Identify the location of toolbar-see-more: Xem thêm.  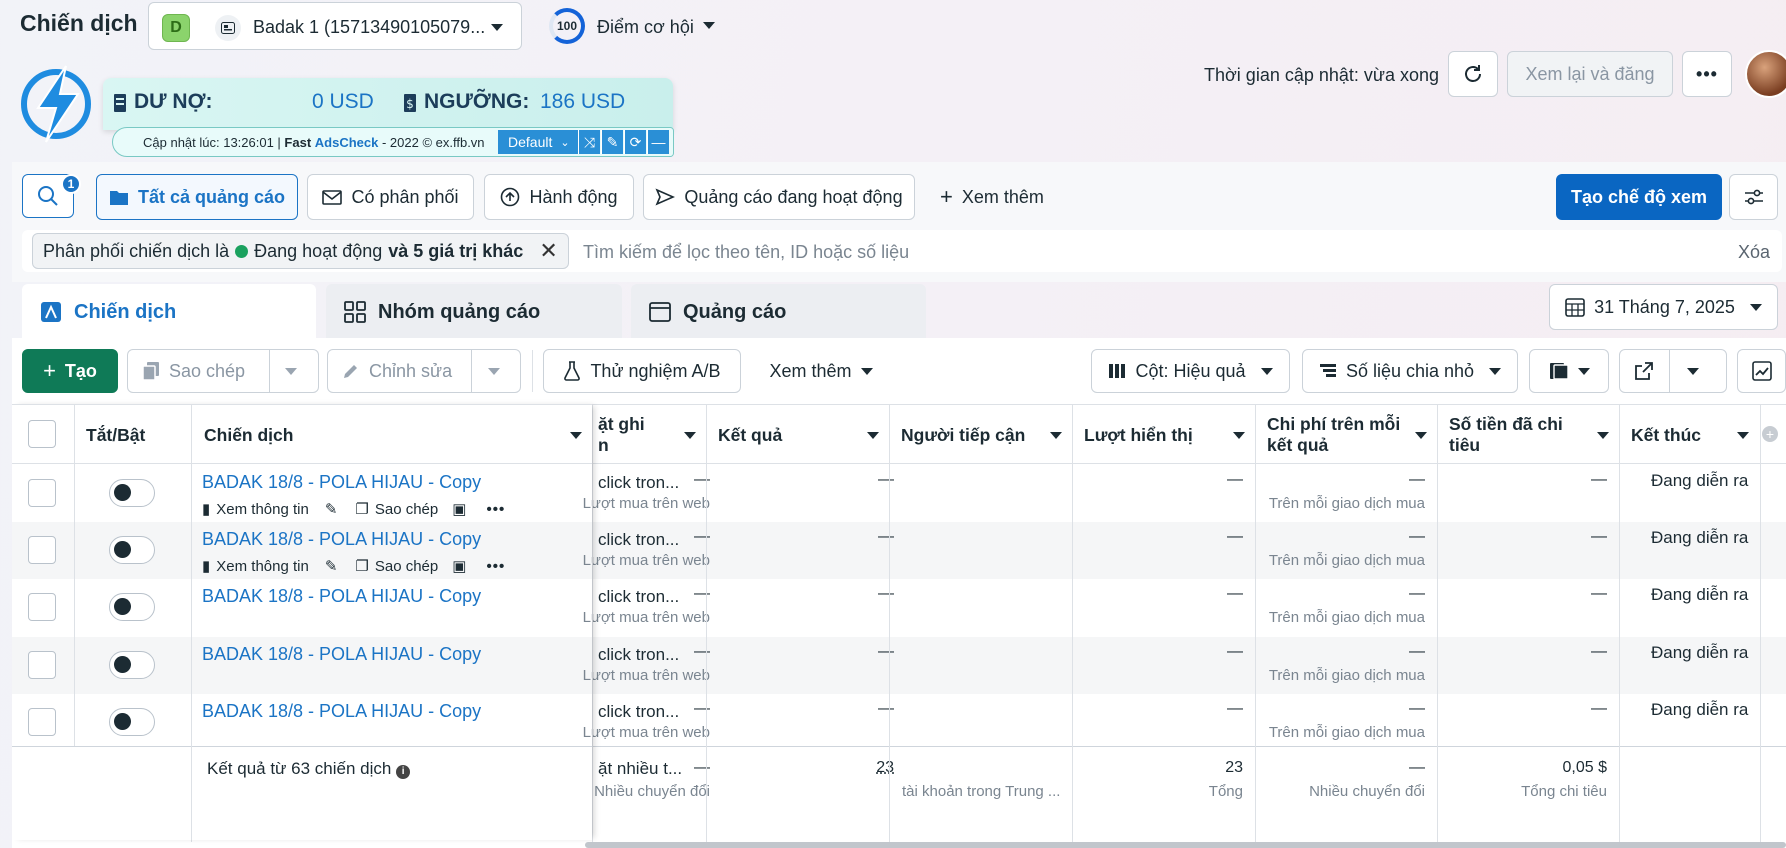
(821, 371).